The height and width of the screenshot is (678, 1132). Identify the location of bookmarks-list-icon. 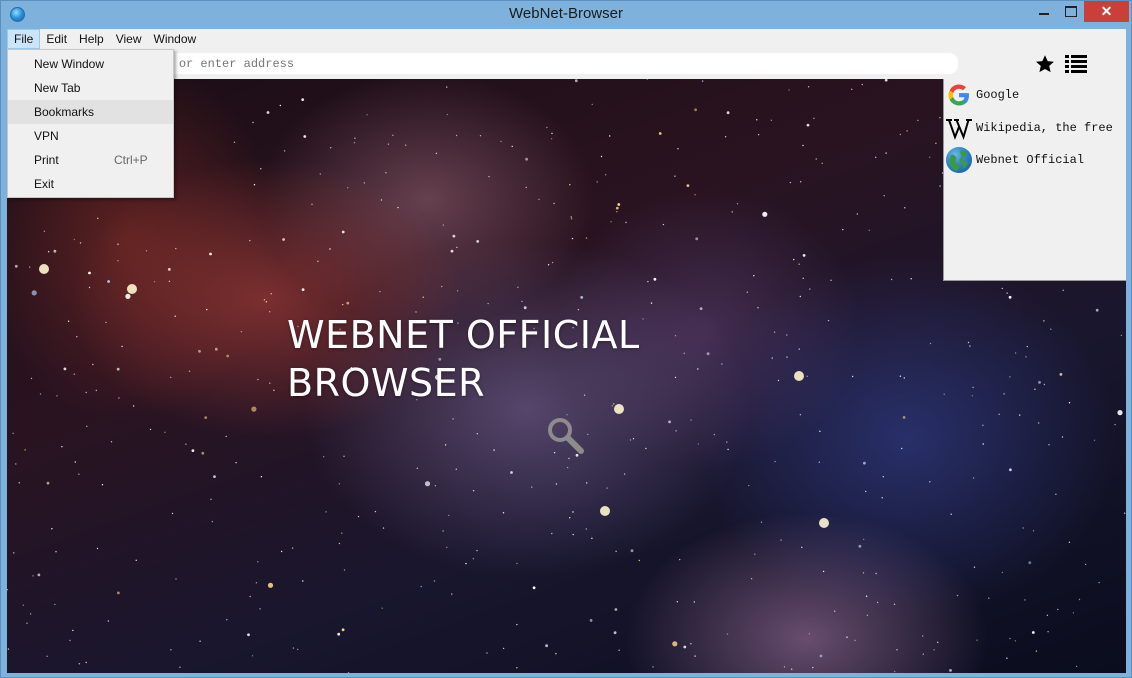
(1076, 64).